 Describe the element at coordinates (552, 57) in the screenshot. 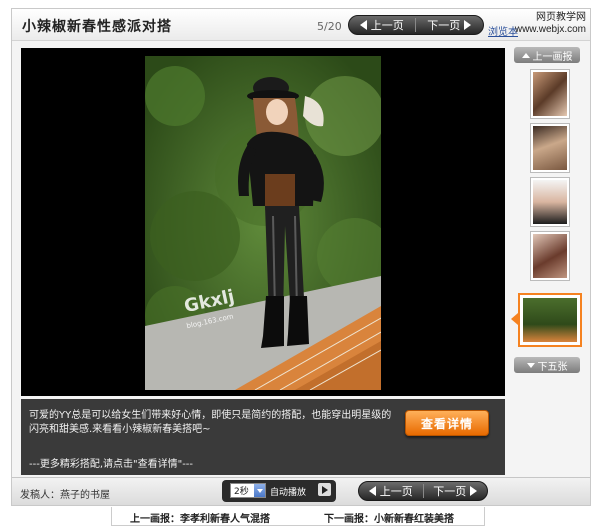

I see `prev-album-label: 上一画报` at that location.